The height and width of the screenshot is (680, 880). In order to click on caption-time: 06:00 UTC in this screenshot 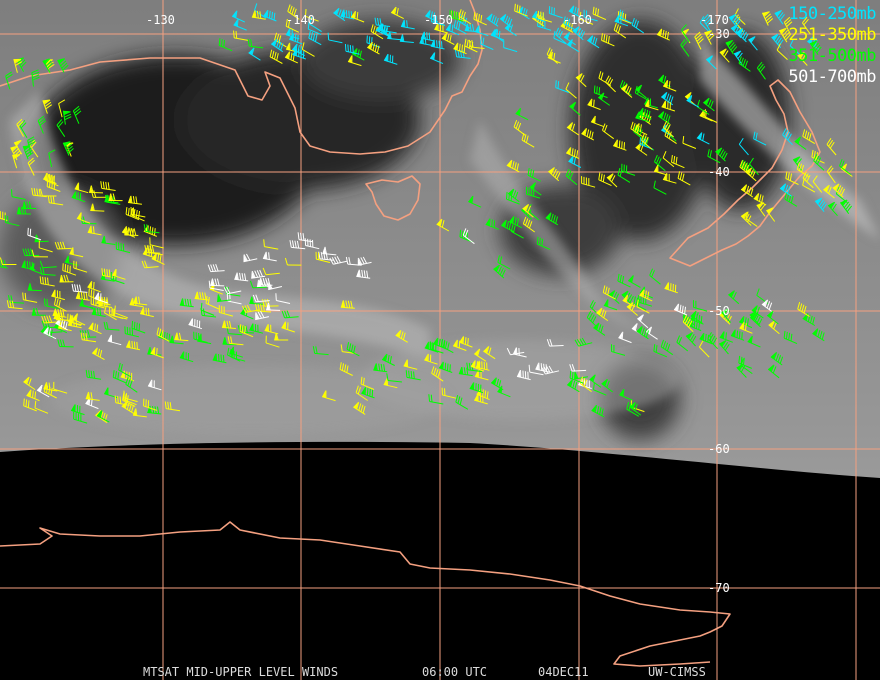, I will do `click(455, 672)`.